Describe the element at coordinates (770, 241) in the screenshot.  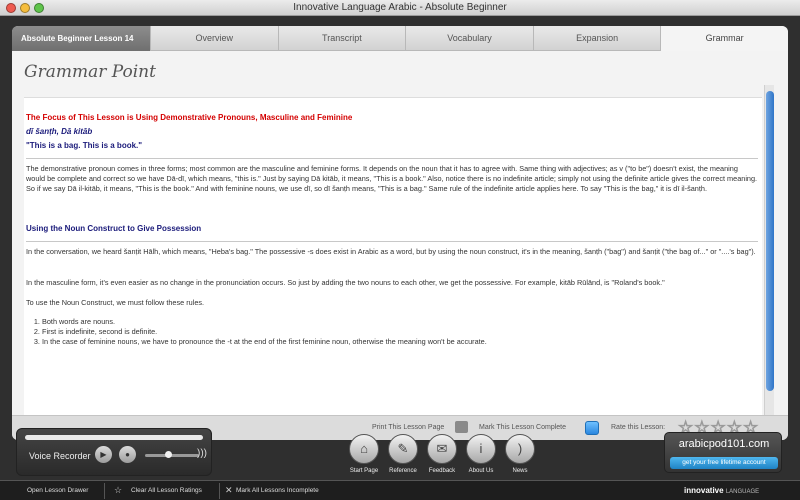
I see `scrollbar-thumb` at that location.